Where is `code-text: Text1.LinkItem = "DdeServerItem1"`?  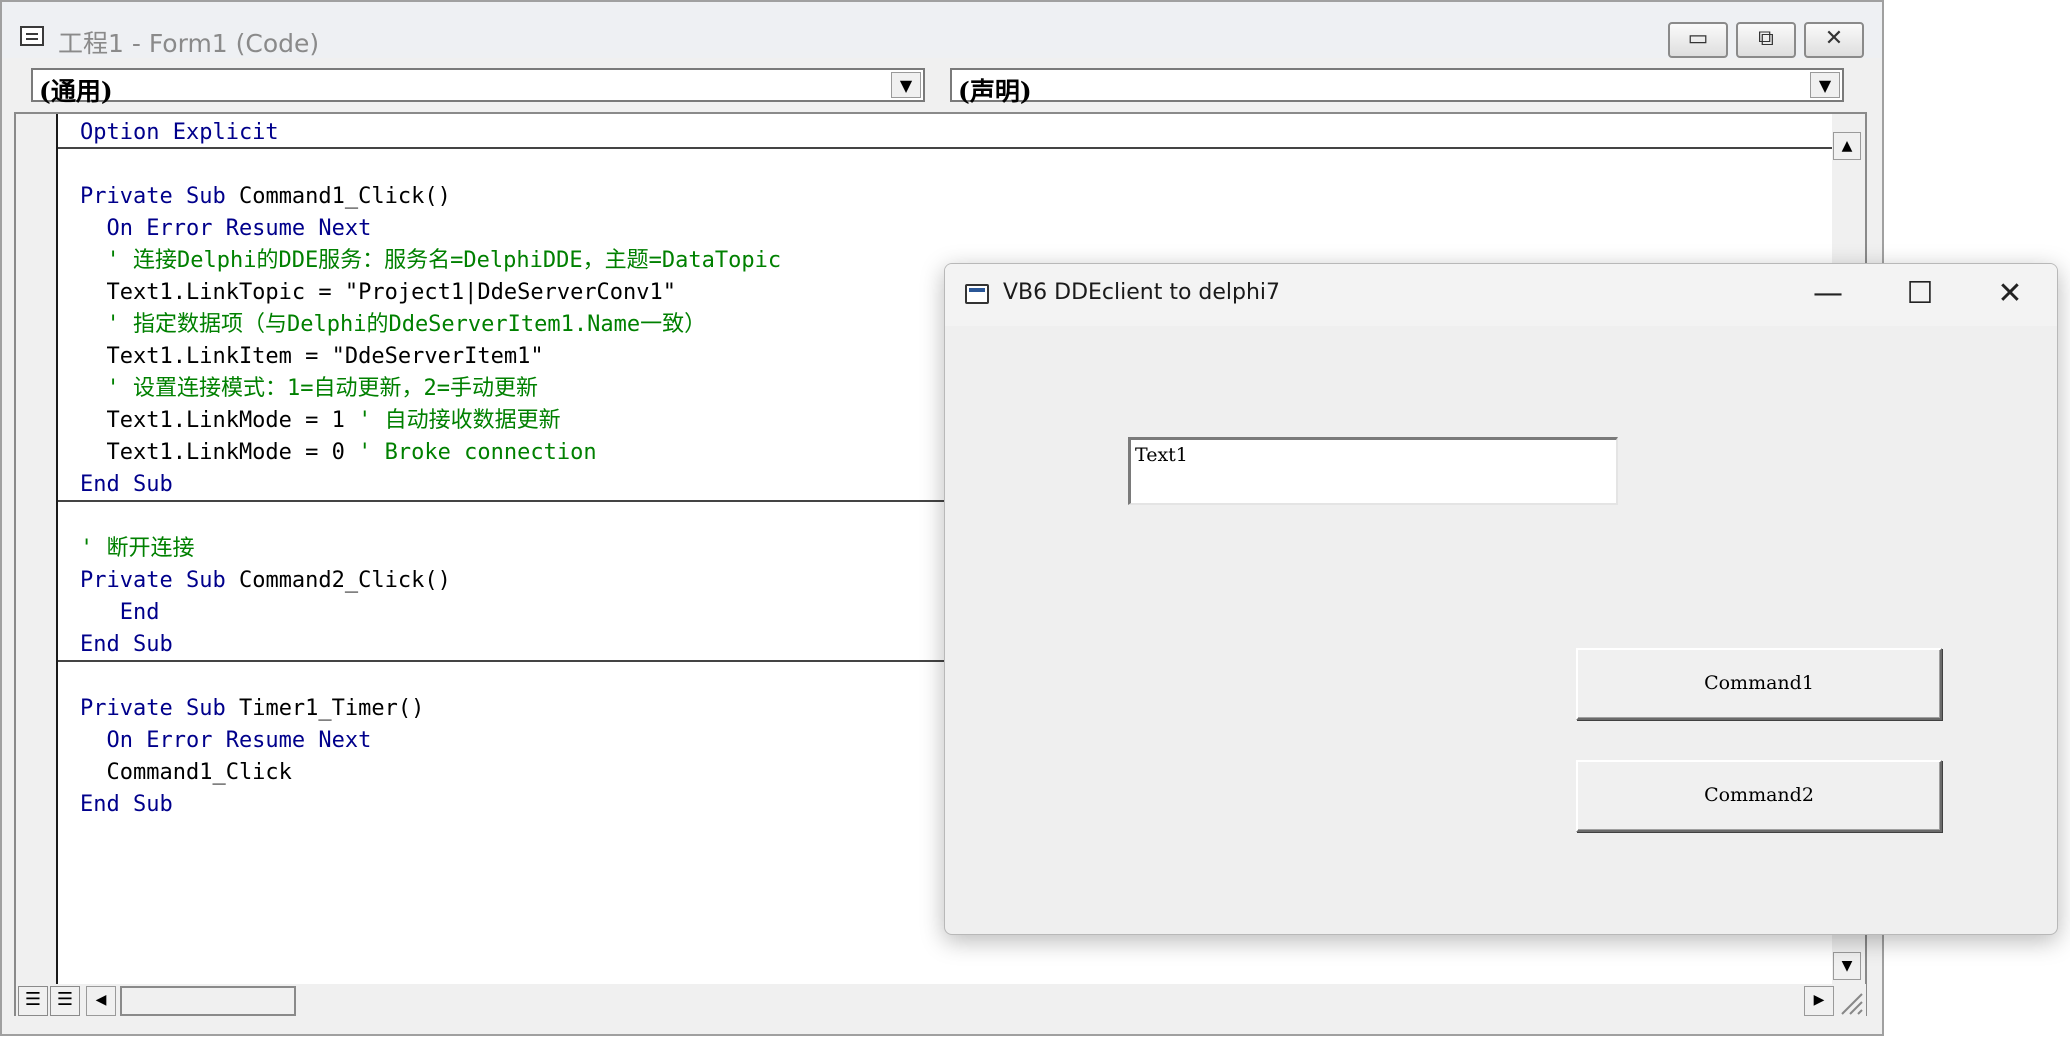 code-text: Text1.LinkItem = "DdeServerItem1" is located at coordinates (312, 356).